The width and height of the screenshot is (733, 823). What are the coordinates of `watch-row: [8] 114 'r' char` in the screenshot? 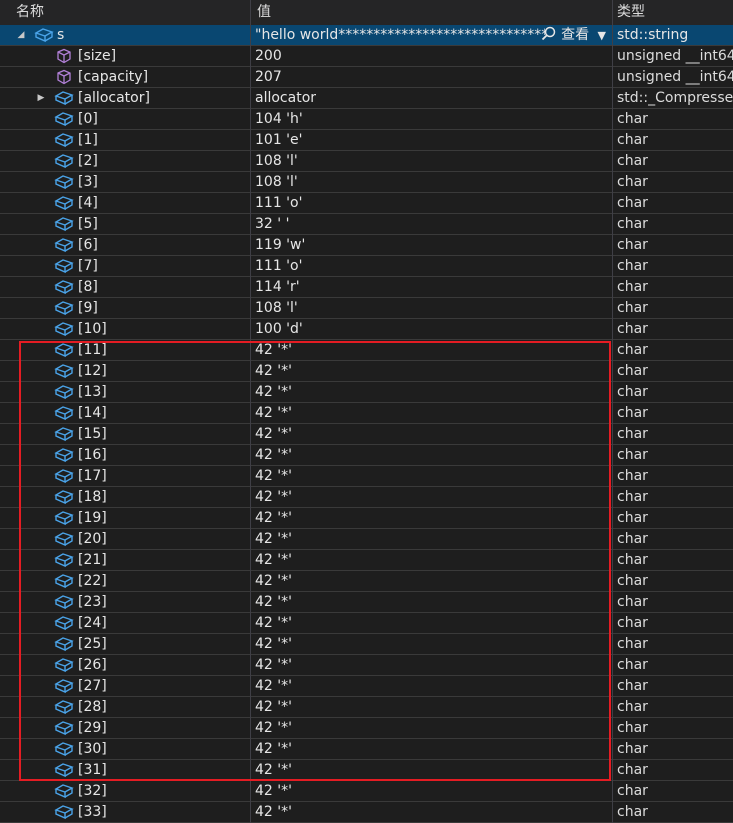 It's located at (366, 287).